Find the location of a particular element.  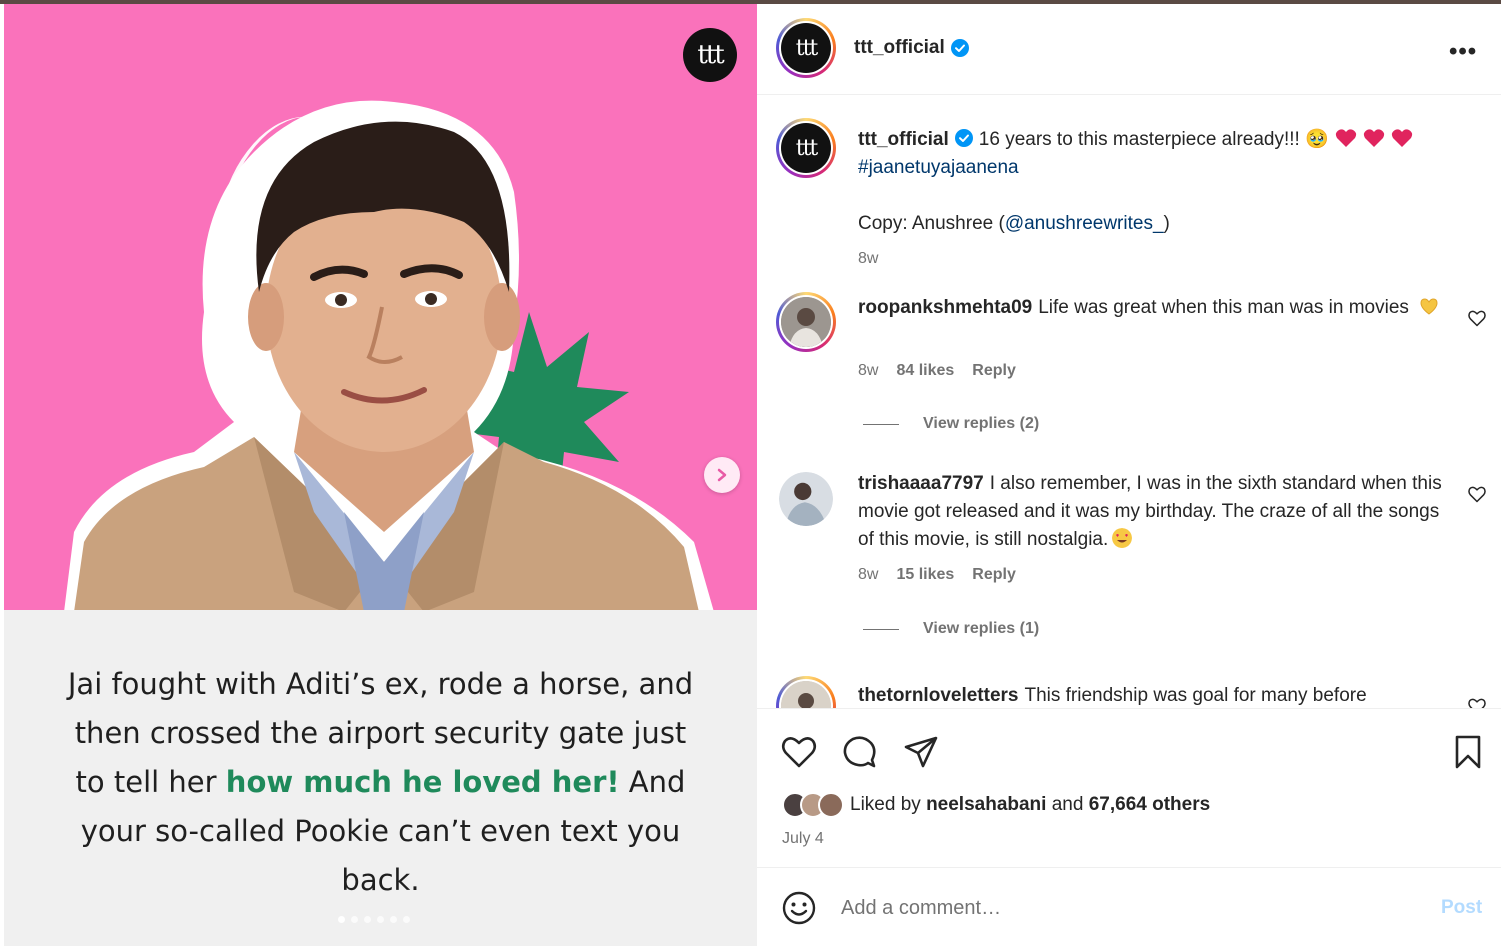

liked-by-summary: Liked by neelsahabani and 67,664 others is located at coordinates (996, 805).